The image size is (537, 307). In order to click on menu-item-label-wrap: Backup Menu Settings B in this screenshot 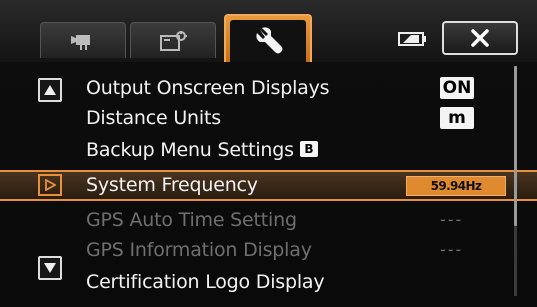, I will do `click(202, 150)`.